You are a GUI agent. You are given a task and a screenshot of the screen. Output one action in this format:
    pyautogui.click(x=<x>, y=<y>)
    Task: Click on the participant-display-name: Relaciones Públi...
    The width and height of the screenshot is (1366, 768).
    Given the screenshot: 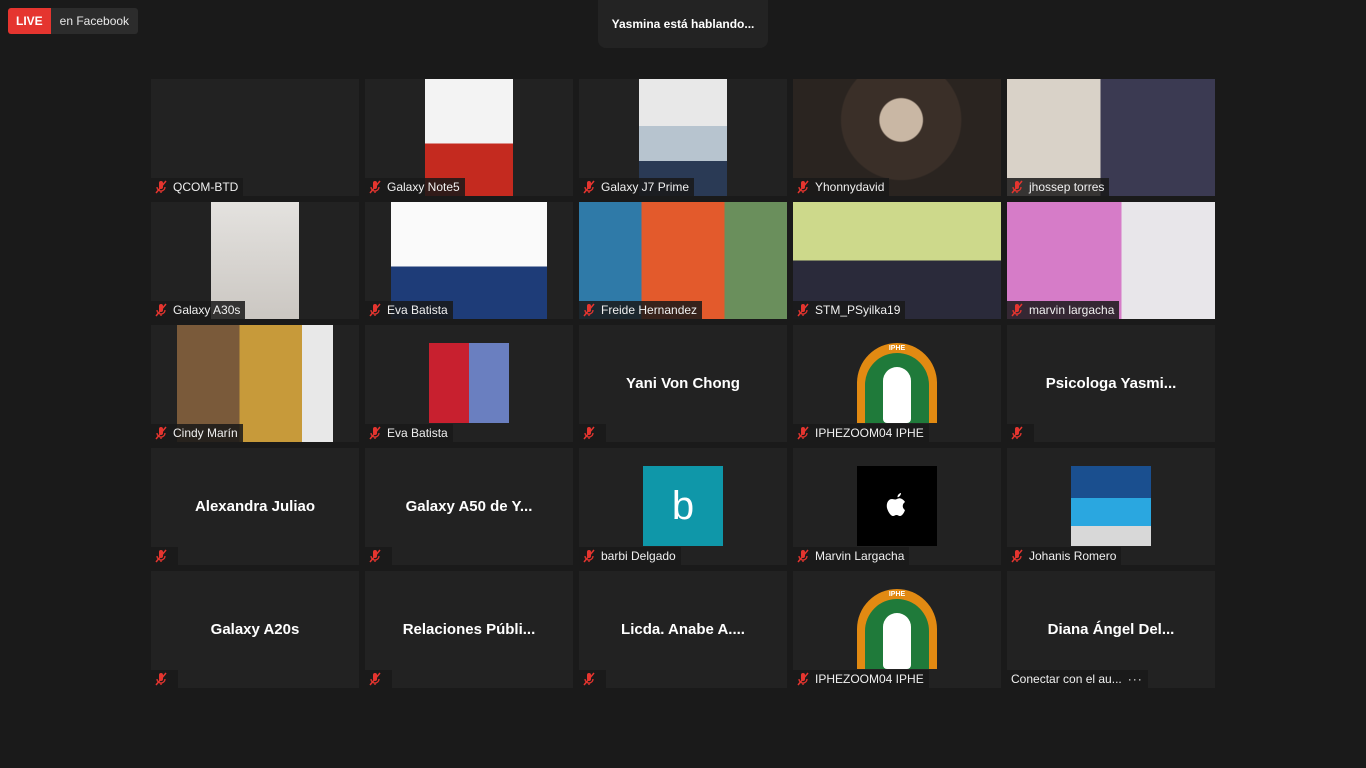 What is the action you would take?
    pyautogui.click(x=469, y=629)
    